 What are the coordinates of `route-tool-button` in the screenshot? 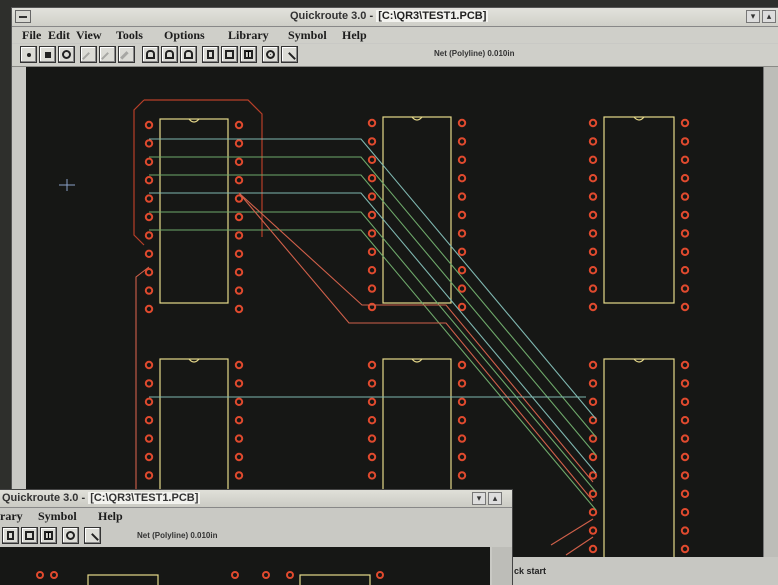 It's located at (289, 55).